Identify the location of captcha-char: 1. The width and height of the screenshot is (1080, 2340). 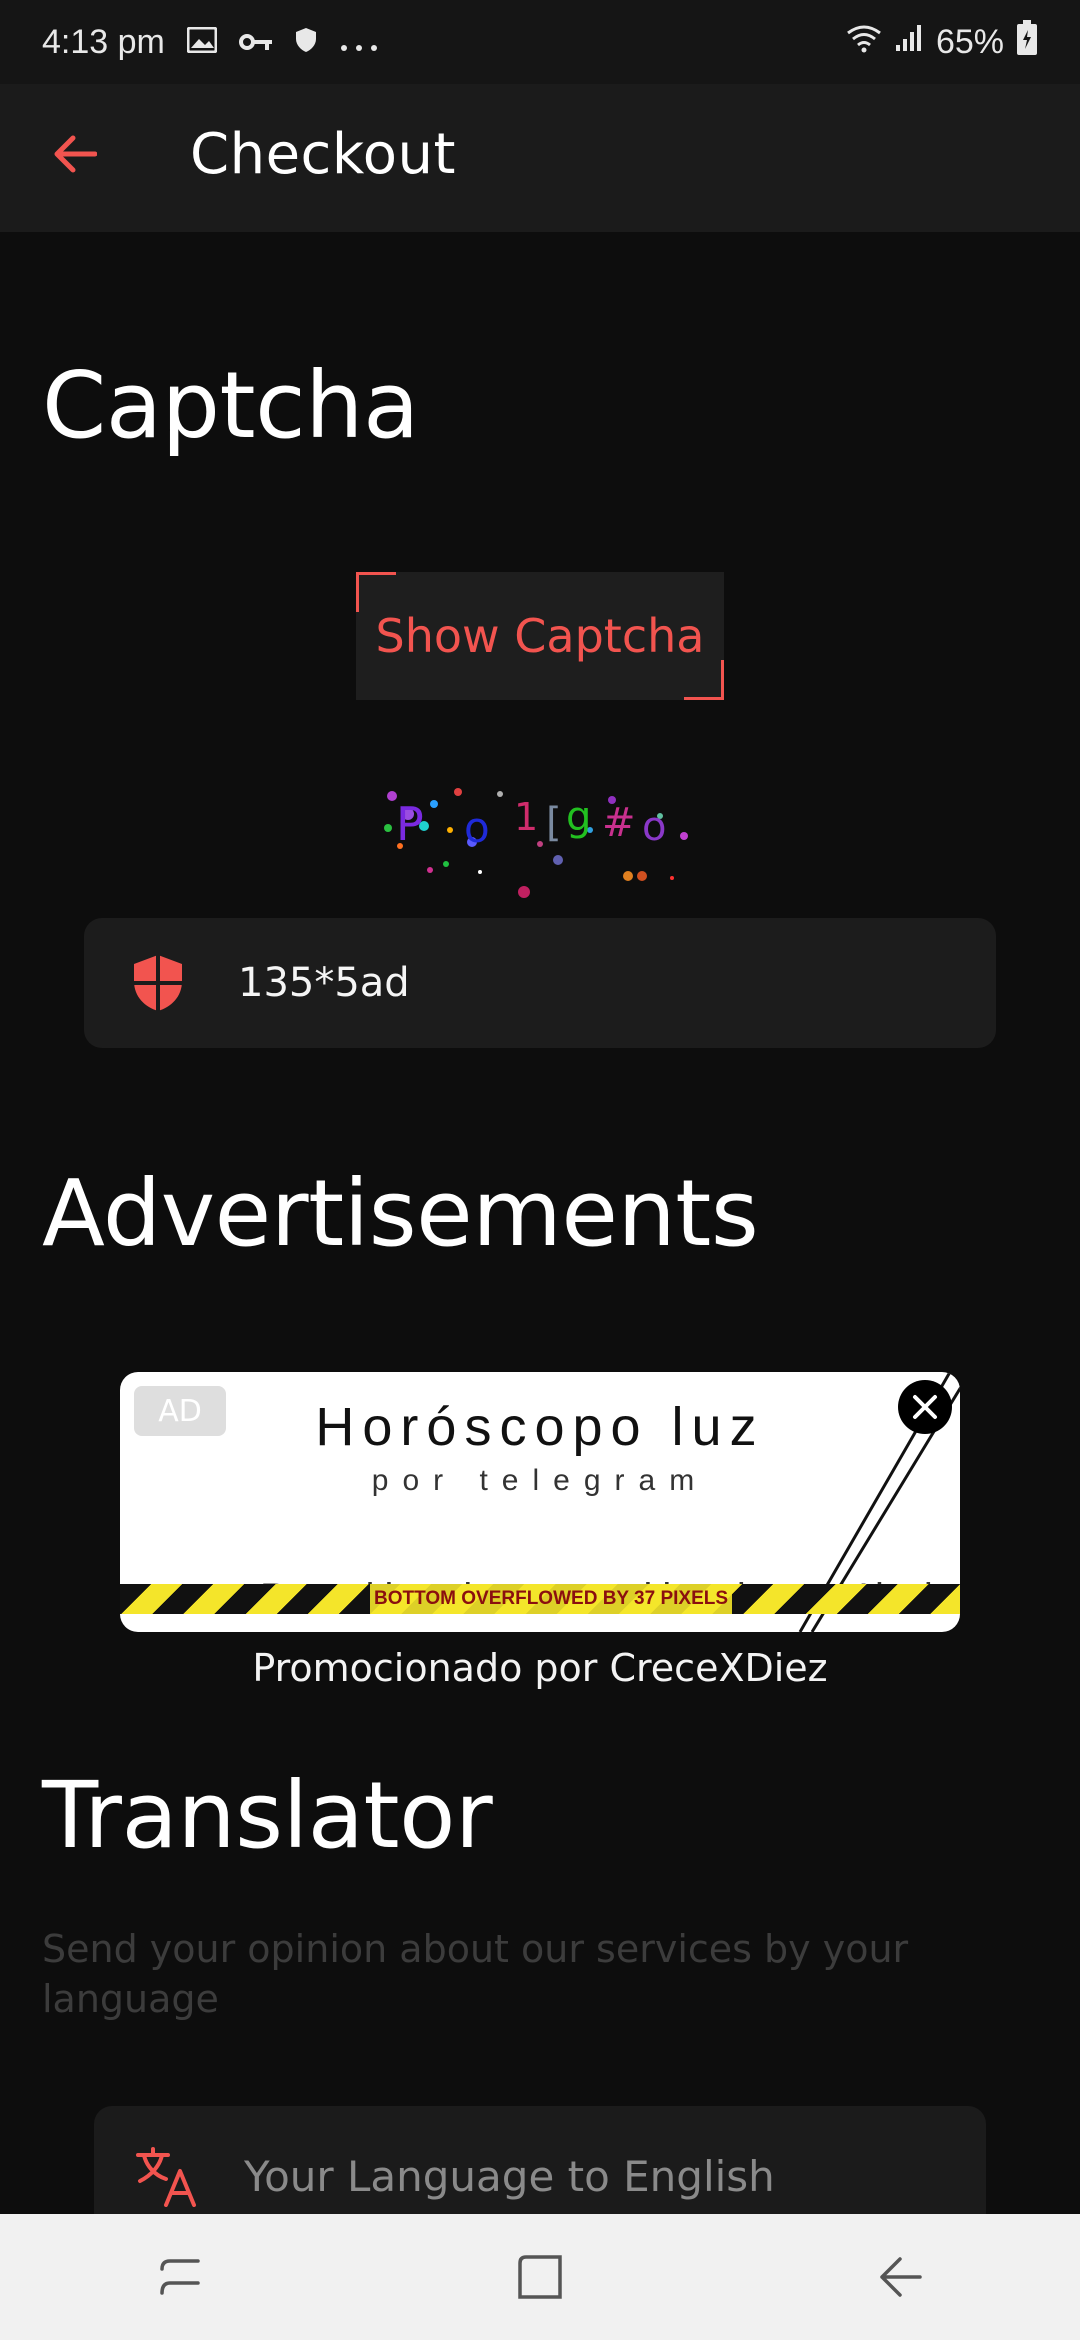
(526, 817).